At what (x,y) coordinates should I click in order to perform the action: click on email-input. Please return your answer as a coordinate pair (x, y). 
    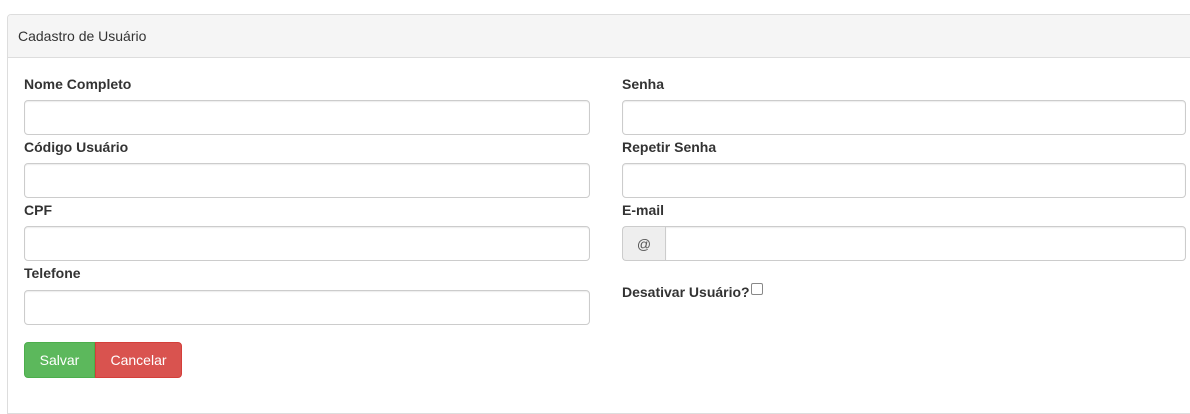
    Looking at the image, I should click on (925, 243).